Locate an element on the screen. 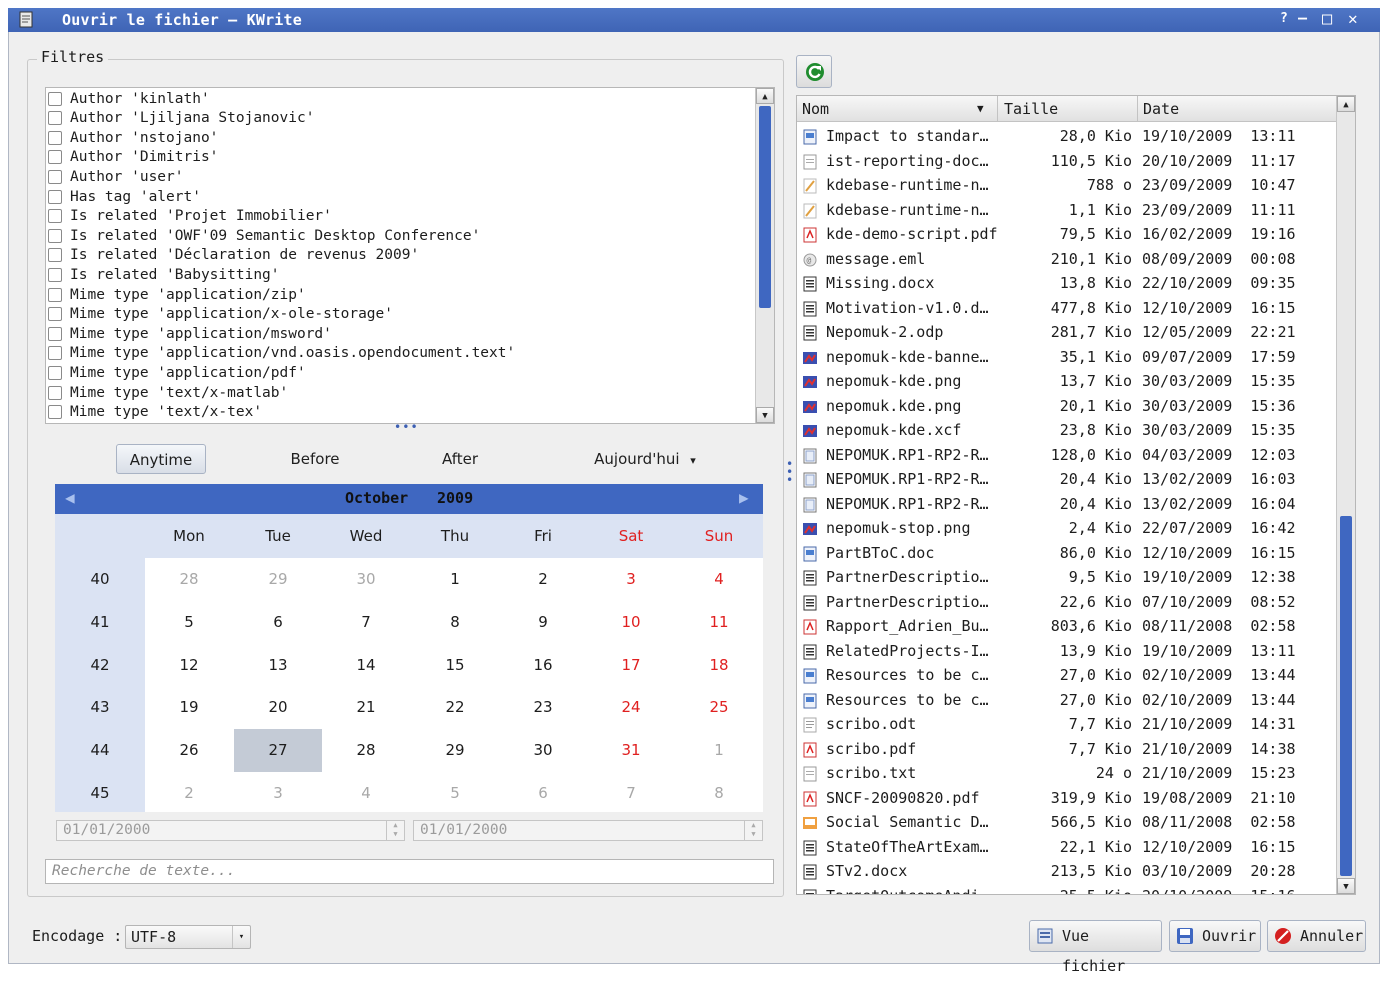 Image resolution: width=1385 pixels, height=981 pixels. calendar-day: 21 is located at coordinates (366, 707).